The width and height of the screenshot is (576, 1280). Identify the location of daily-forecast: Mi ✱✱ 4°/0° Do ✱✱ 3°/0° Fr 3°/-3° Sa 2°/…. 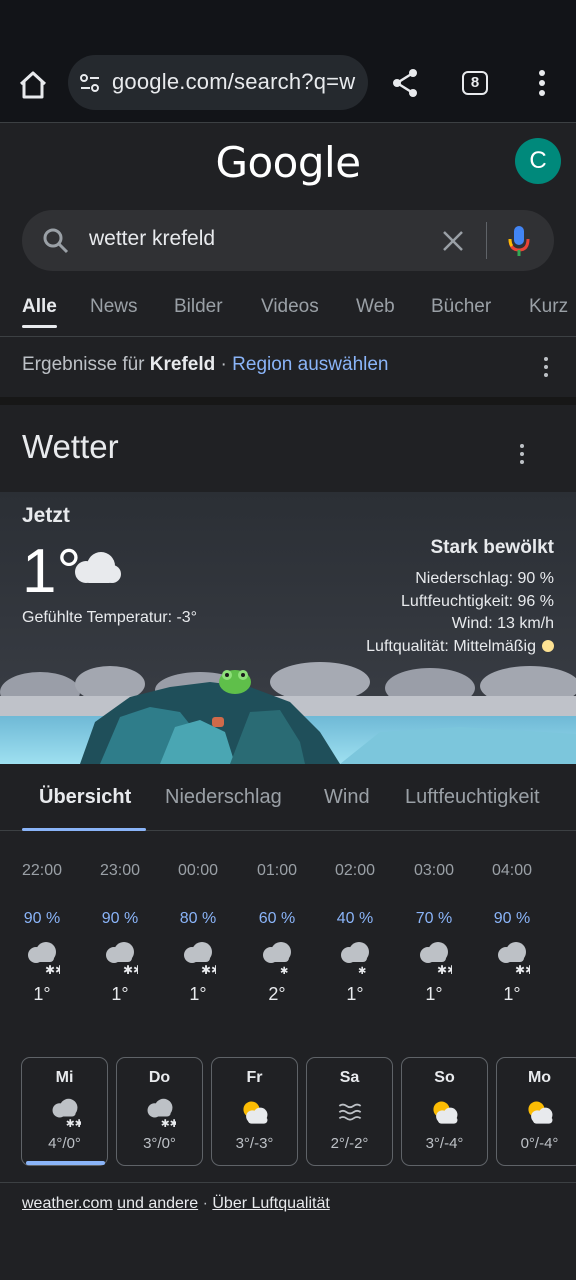
(288, 1112).